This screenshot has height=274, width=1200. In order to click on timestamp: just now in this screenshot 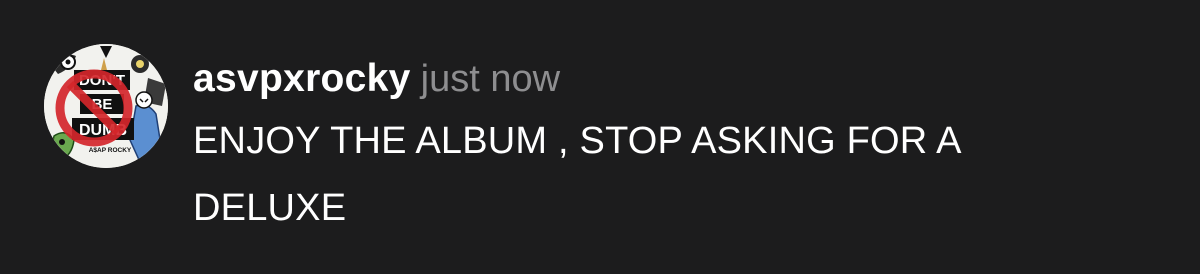, I will do `click(490, 79)`.